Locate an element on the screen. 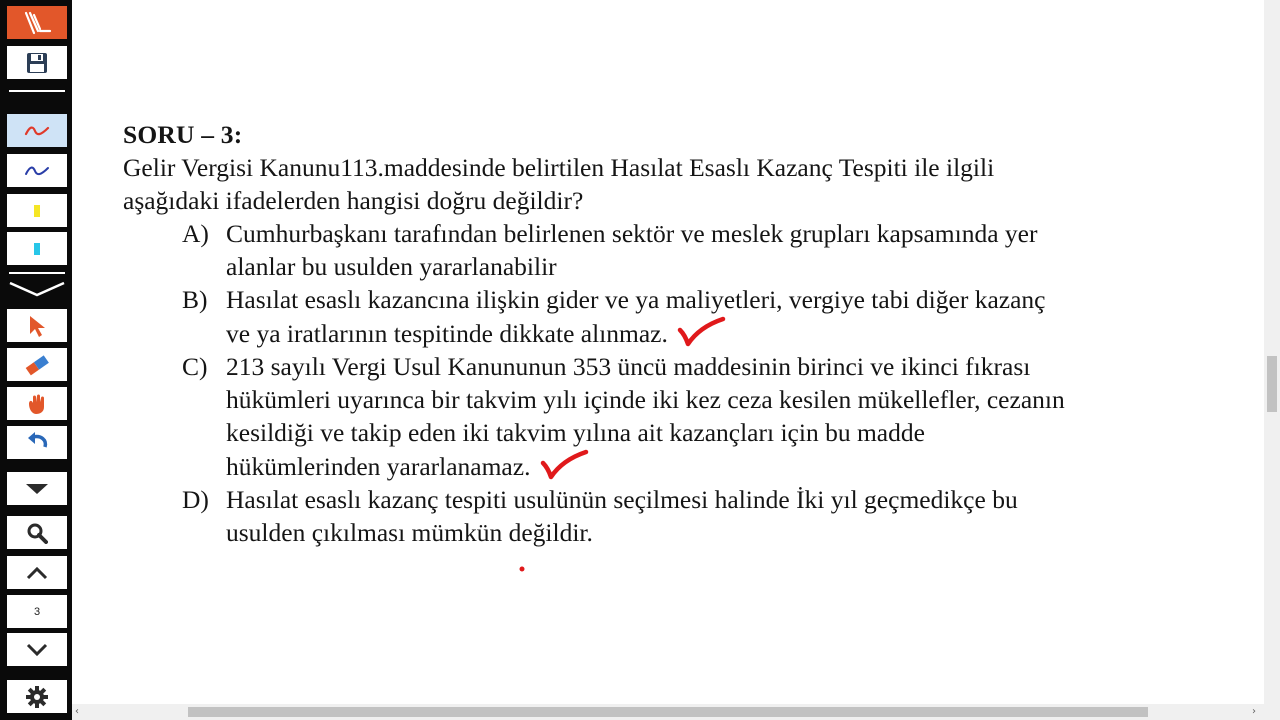 The height and width of the screenshot is (720, 1280). horizontal-scrollbar: ‹ › is located at coordinates (668, 712).